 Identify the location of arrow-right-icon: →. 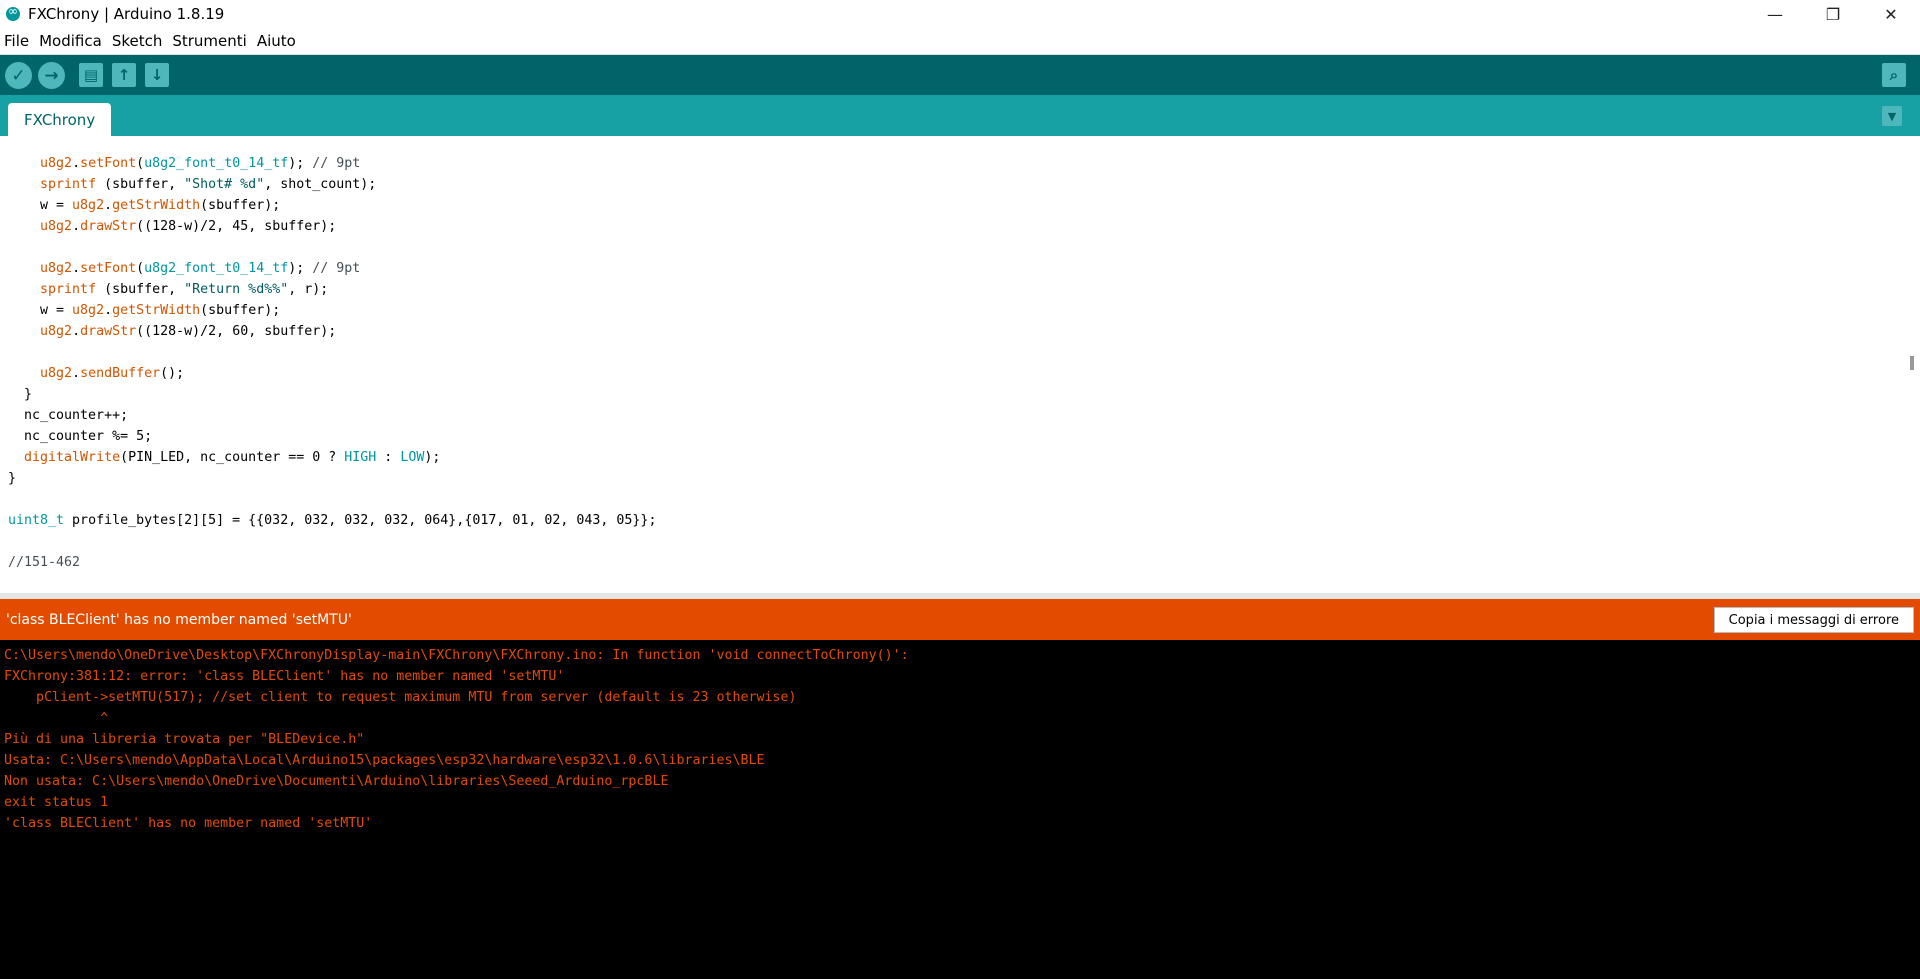
(51, 75).